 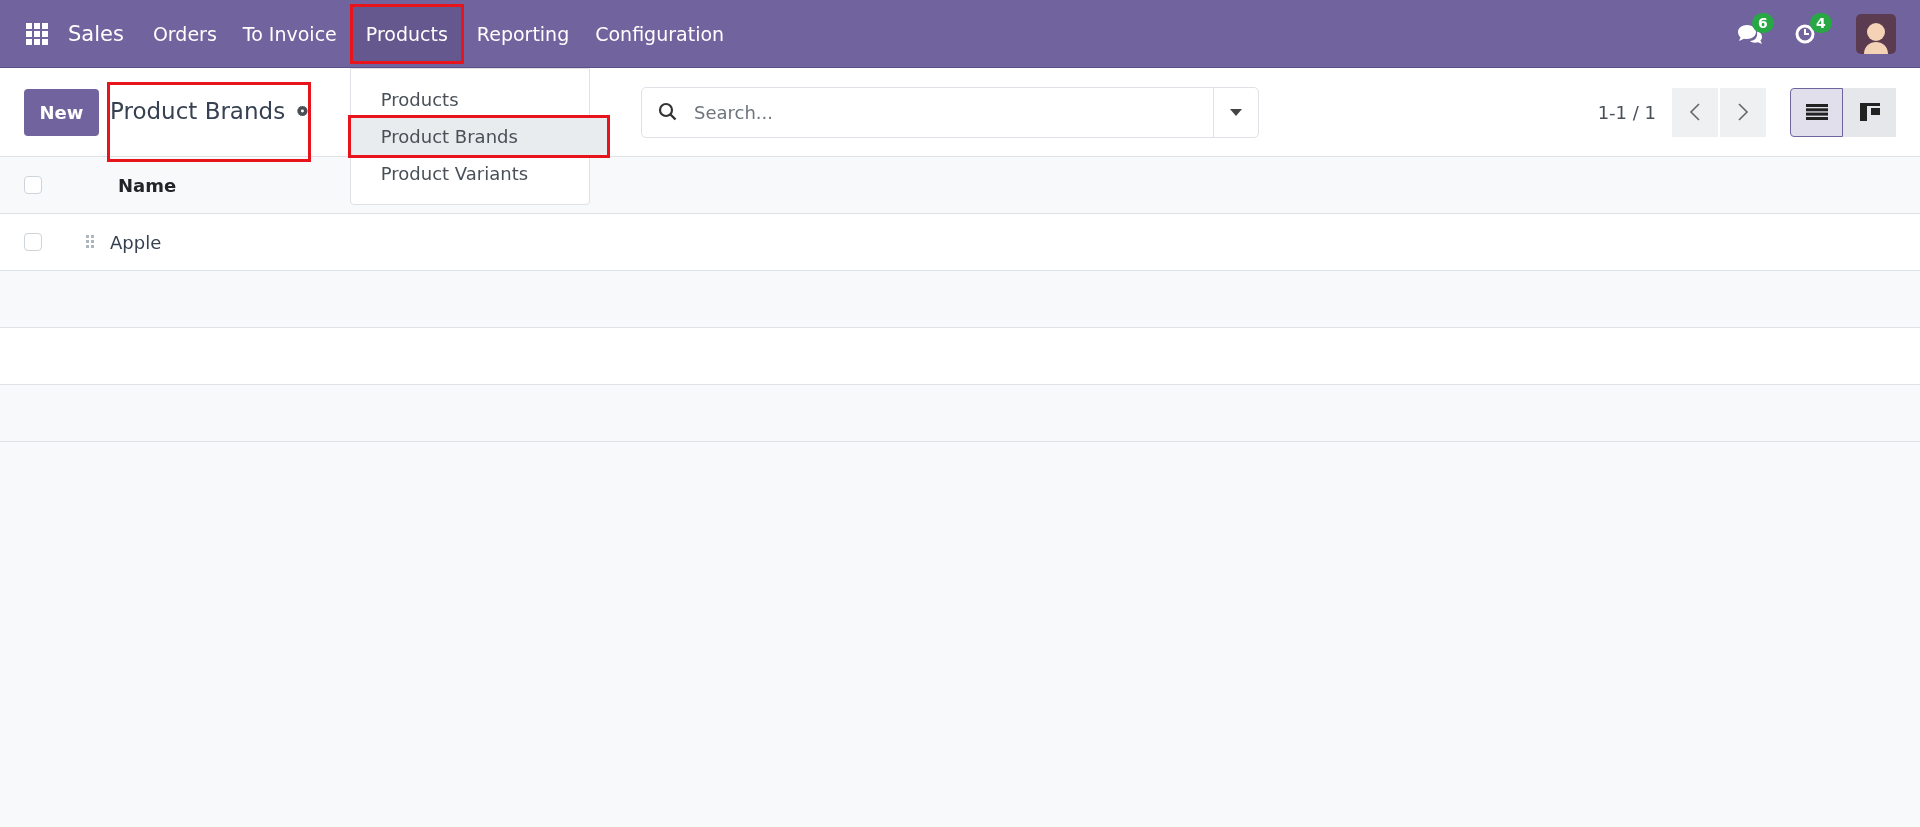 What do you see at coordinates (33, 185) in the screenshot?
I see `select-all-checkbox` at bounding box center [33, 185].